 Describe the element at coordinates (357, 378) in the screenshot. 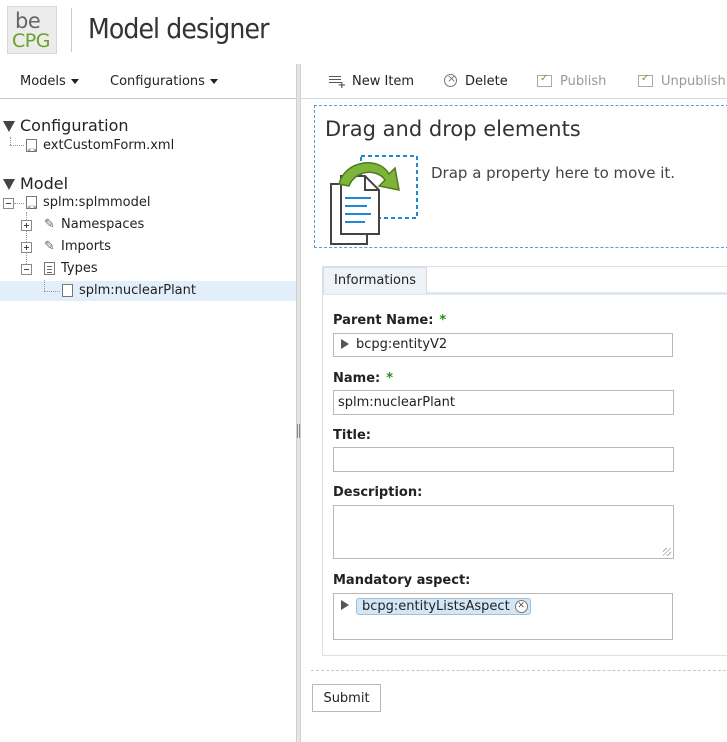

I see `name-label-text: Name:` at that location.